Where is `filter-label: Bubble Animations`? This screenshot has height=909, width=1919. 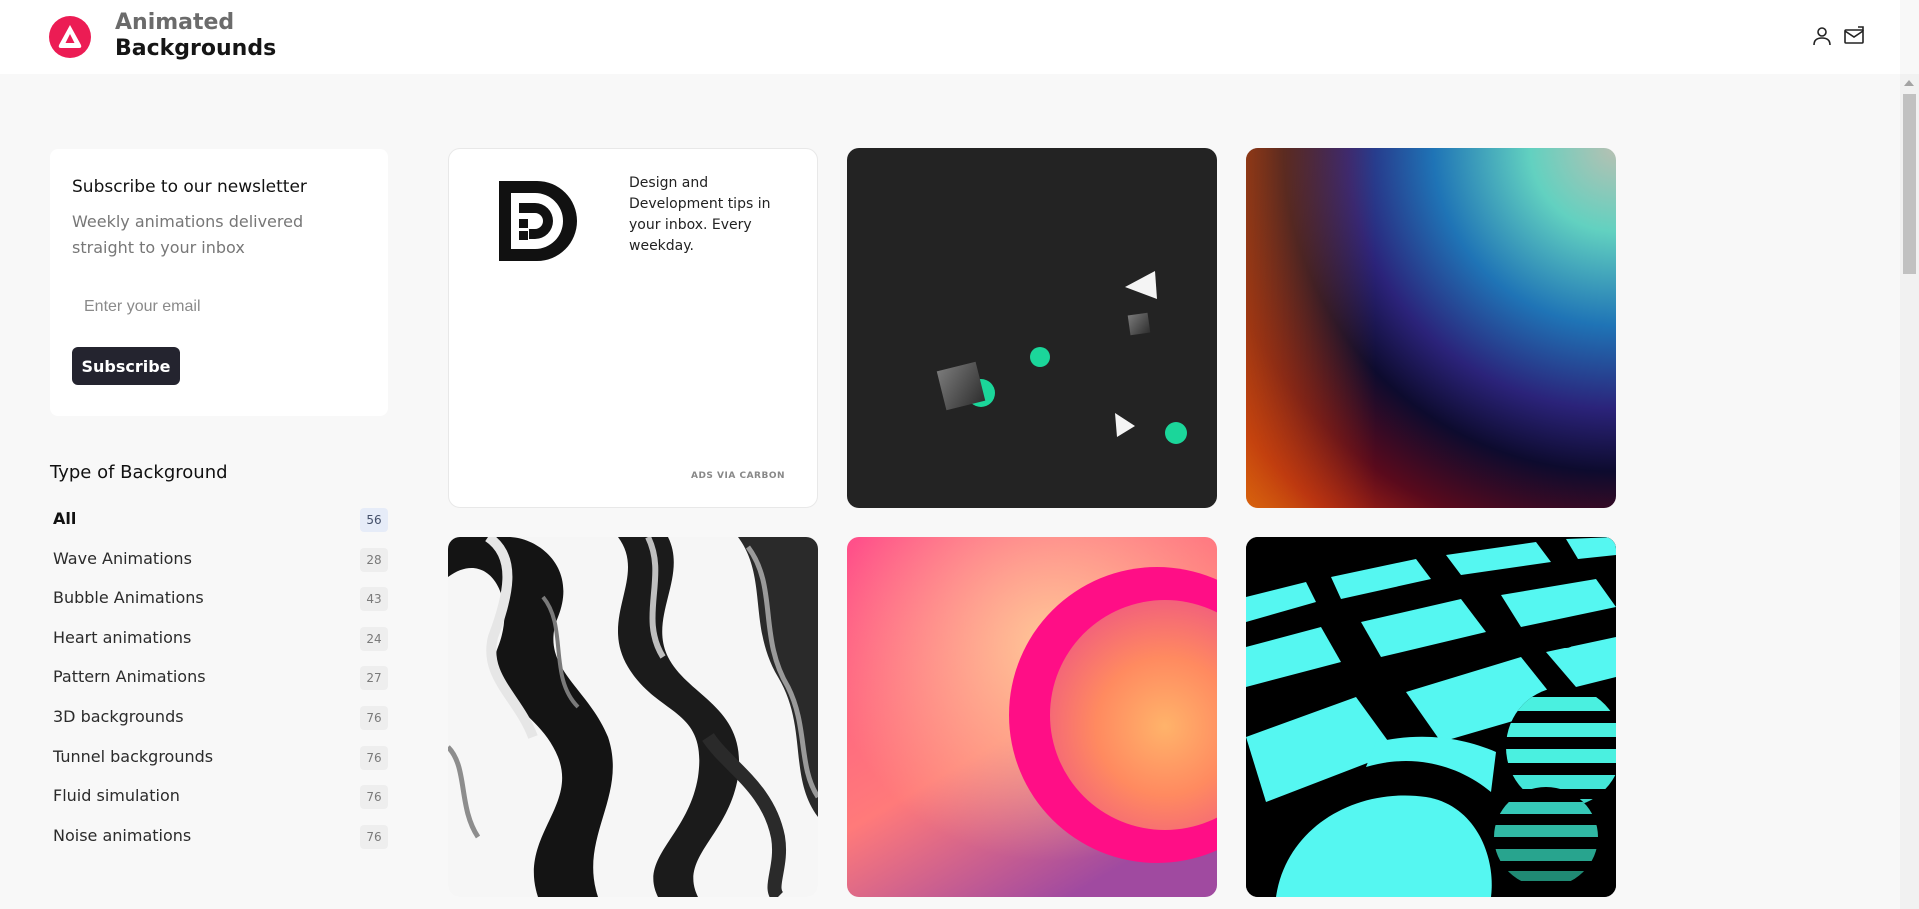 filter-label: Bubble Animations is located at coordinates (128, 598).